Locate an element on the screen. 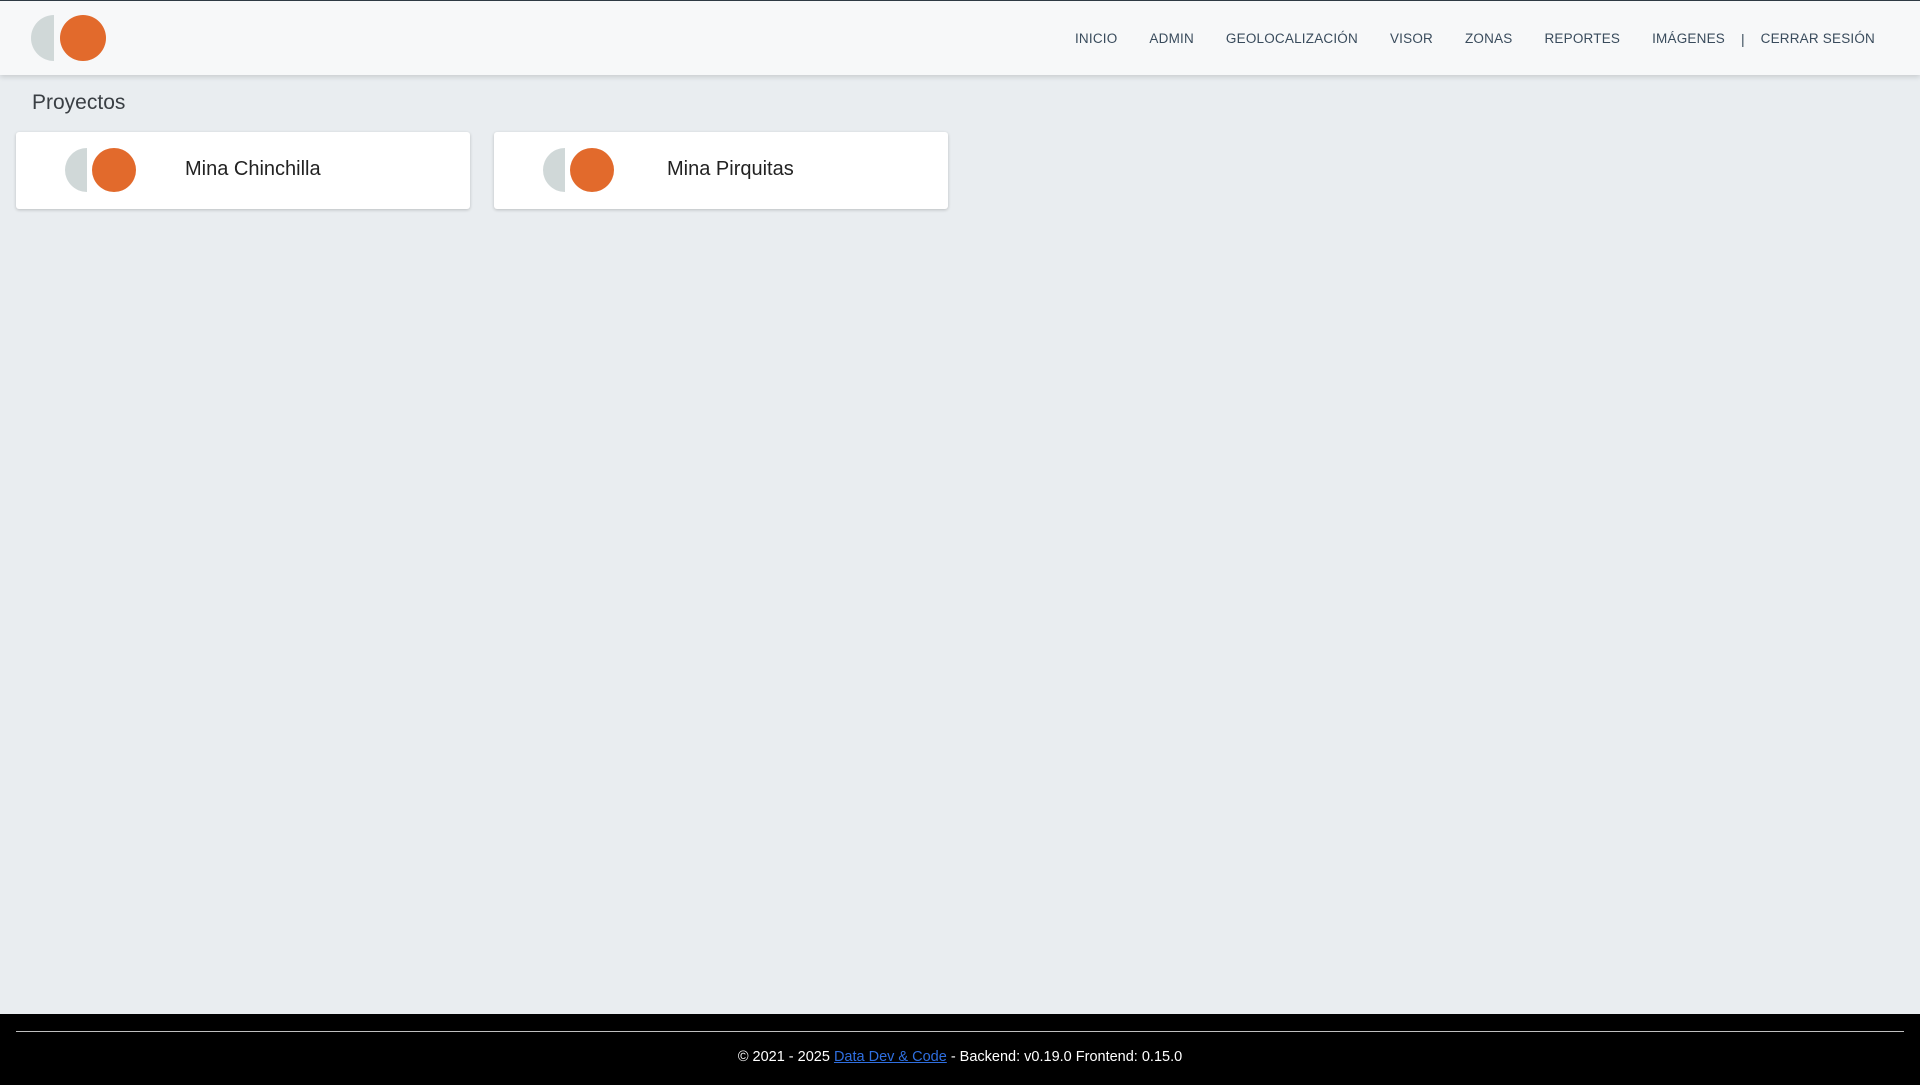 Image resolution: width=1920 pixels, height=1085 pixels. nav-imagenes: IMÁGENES is located at coordinates (1688, 38).